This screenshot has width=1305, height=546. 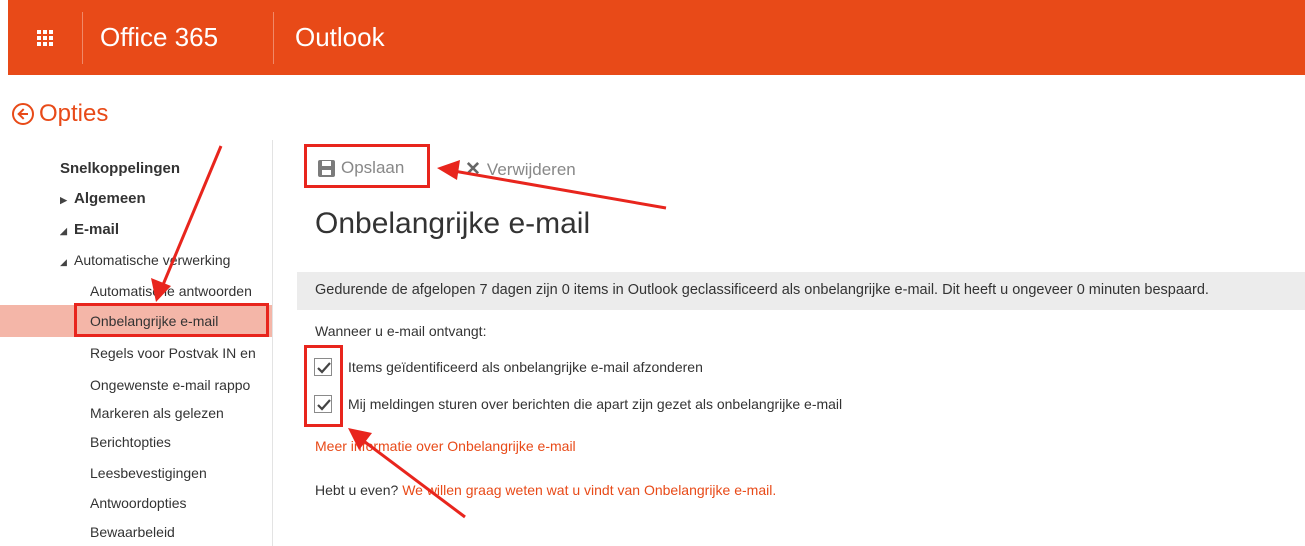 What do you see at coordinates (74, 113) in the screenshot?
I see `options-title: Opties` at bounding box center [74, 113].